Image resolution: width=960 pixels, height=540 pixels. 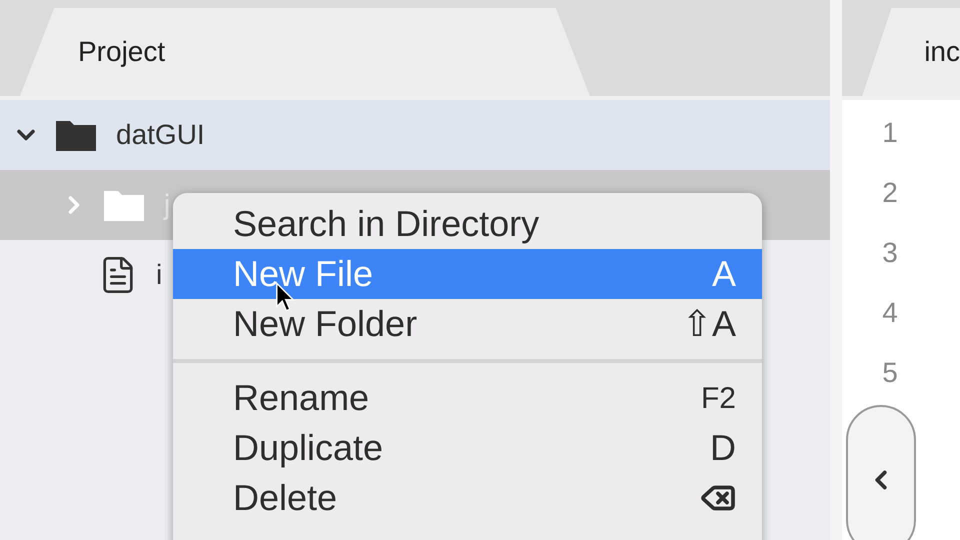 I want to click on tree-label: datGUI, so click(x=160, y=135).